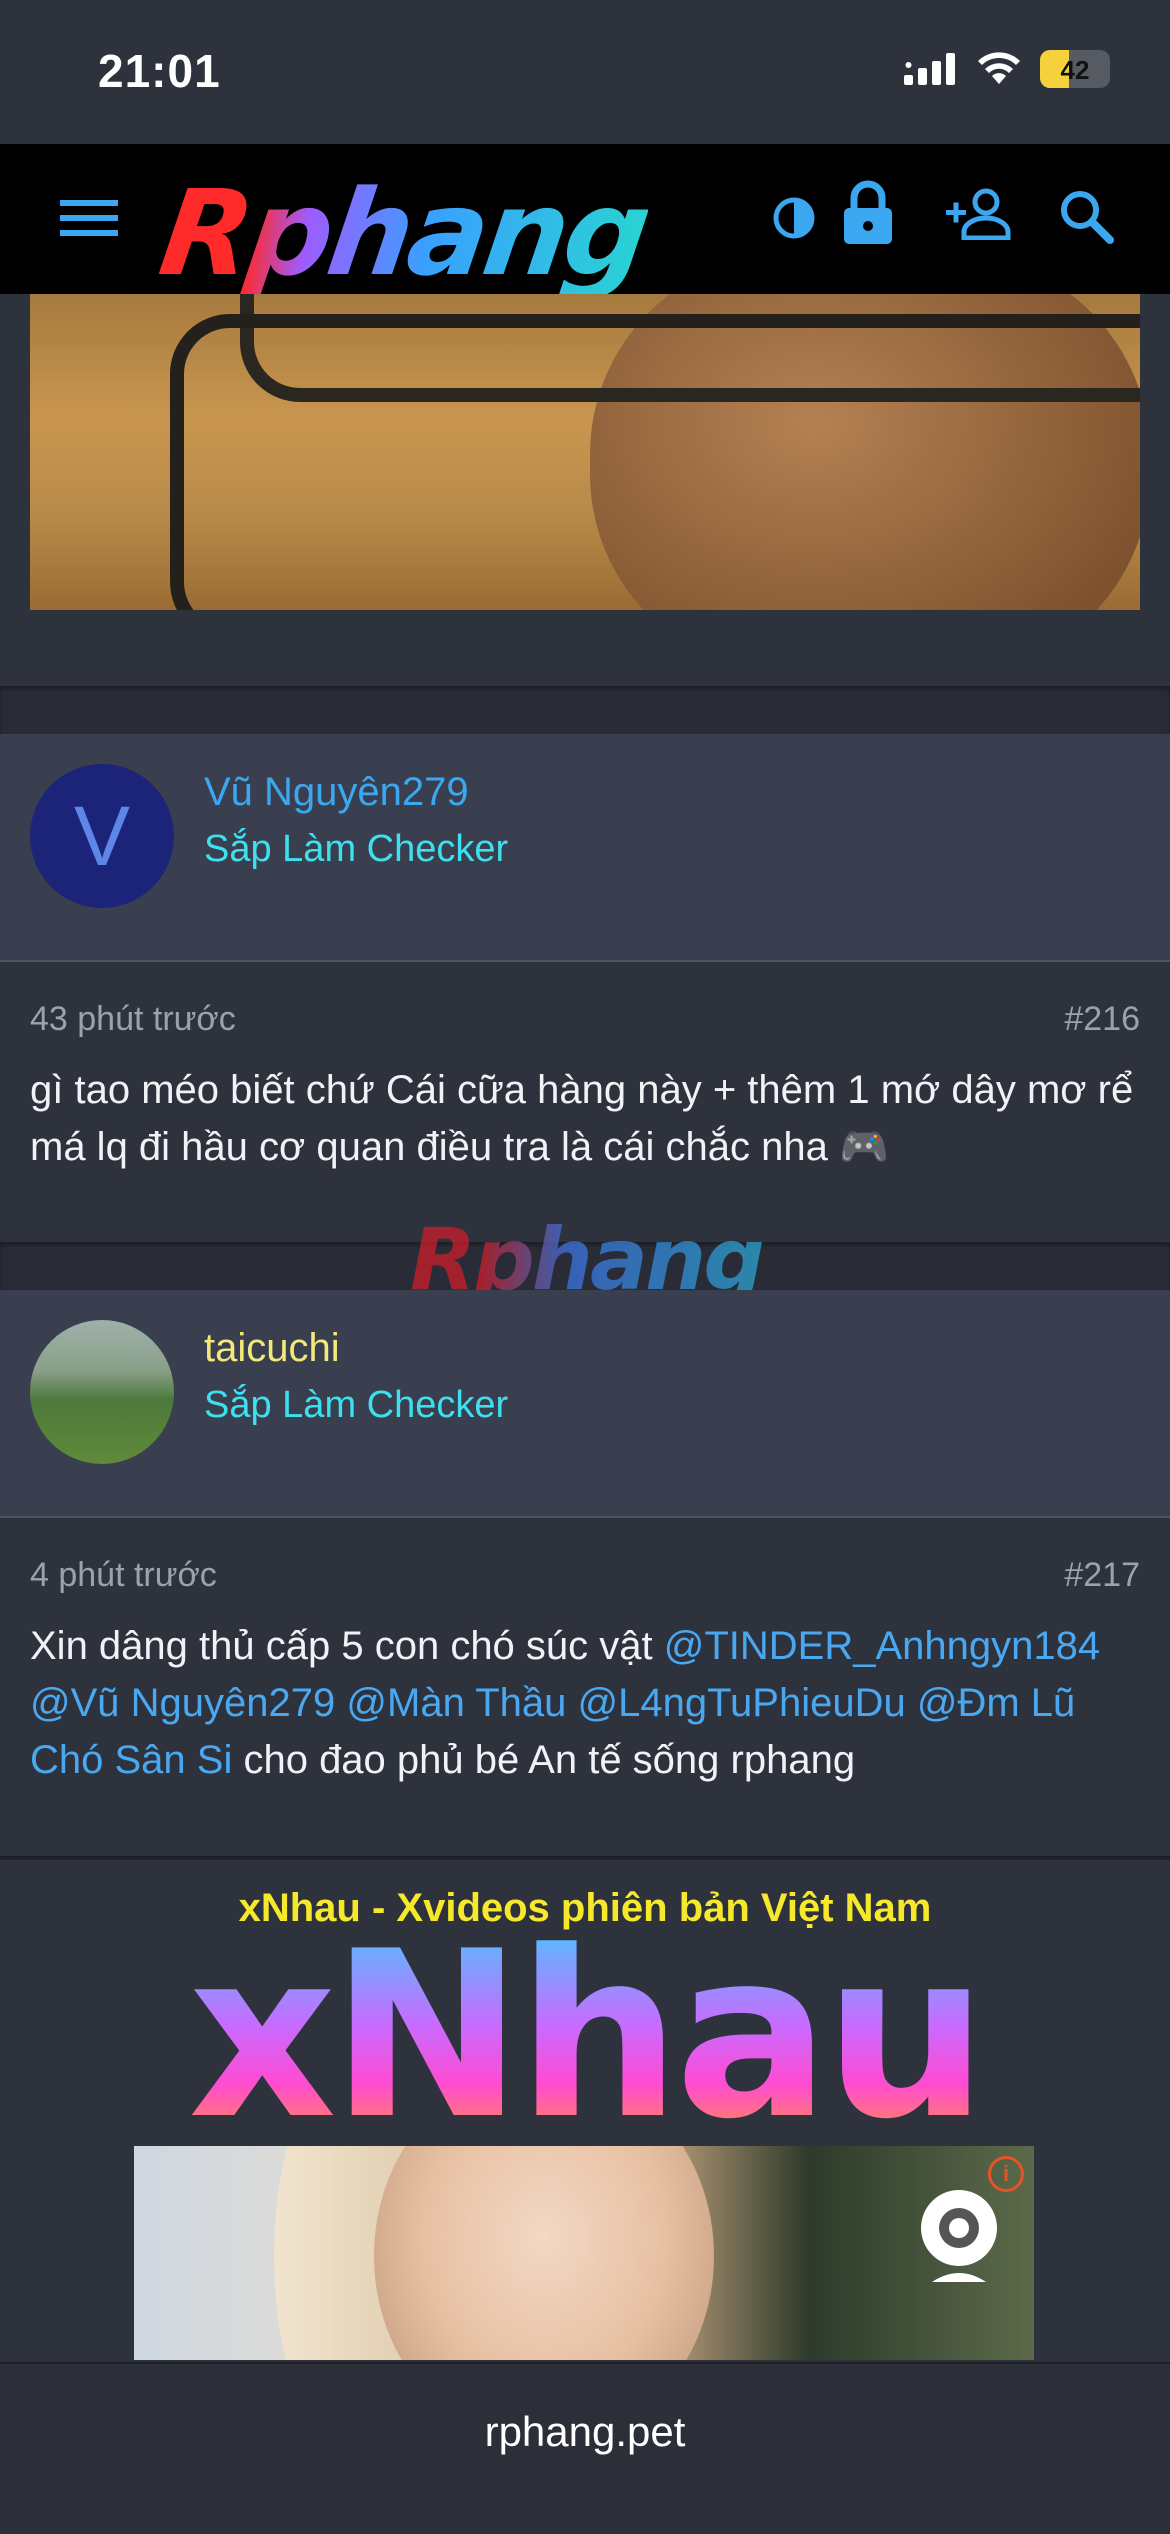 The image size is (1170, 2534). What do you see at coordinates (133, 1019) in the screenshot?
I see `post-time: 43 phút trước` at bounding box center [133, 1019].